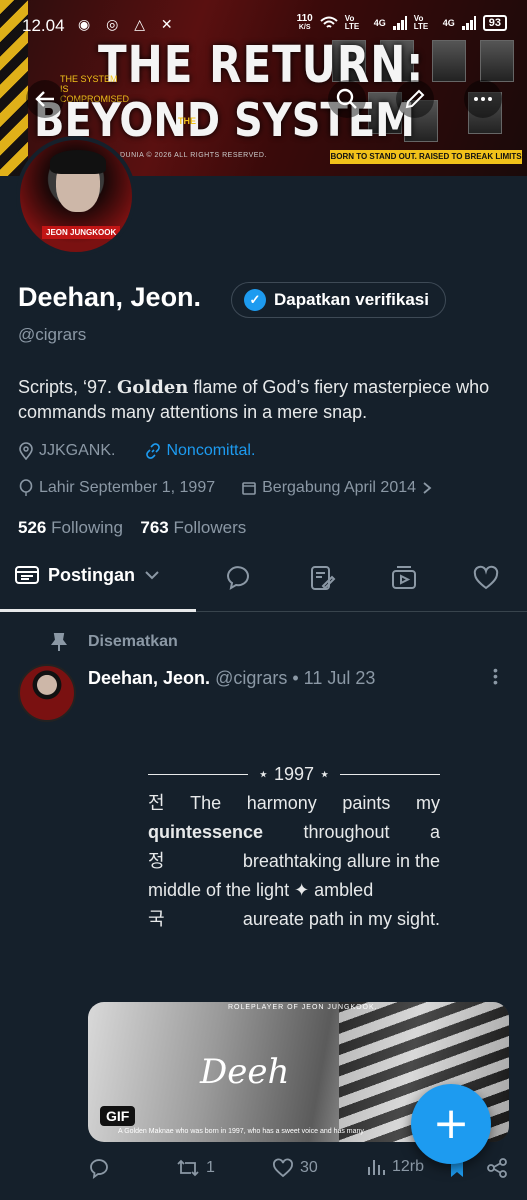 Image resolution: width=527 pixels, height=1200 pixels. What do you see at coordinates (70, 527) in the screenshot?
I see `following-link: 526 Following` at bounding box center [70, 527].